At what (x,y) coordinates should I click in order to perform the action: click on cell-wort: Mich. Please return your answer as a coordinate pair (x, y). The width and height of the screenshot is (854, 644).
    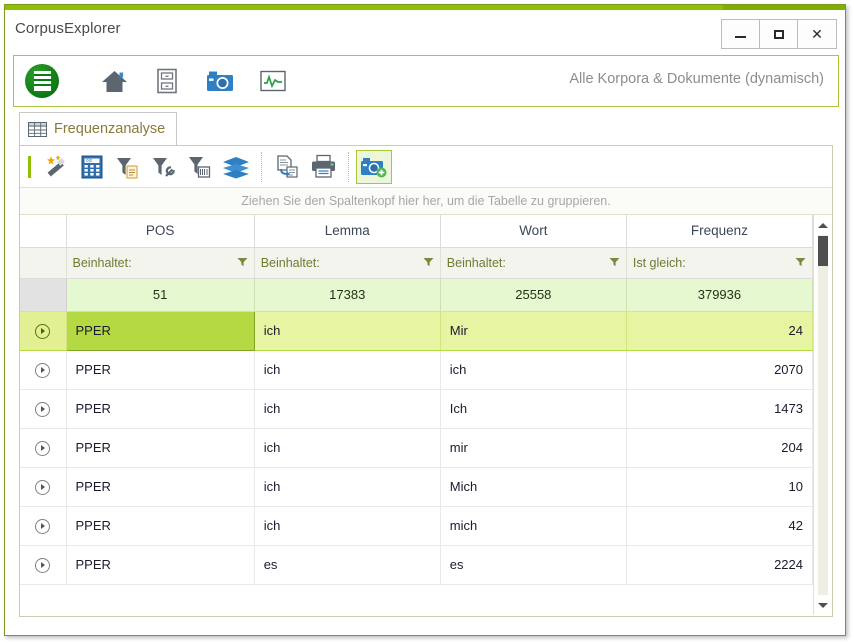
    Looking at the image, I should click on (533, 487).